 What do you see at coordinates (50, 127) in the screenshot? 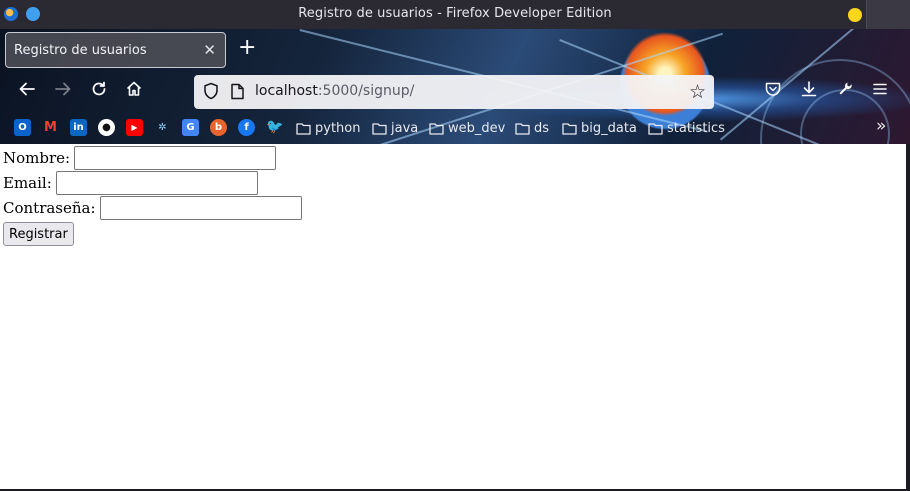
I see `gmail-icon: M` at bounding box center [50, 127].